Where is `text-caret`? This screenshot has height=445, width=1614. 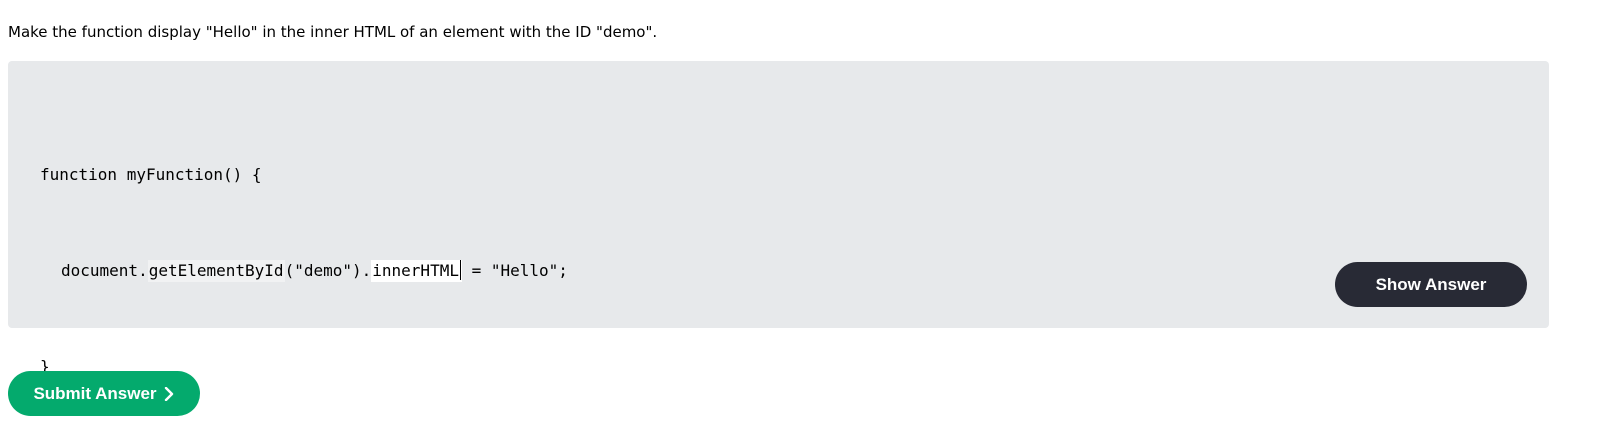
text-caret is located at coordinates (460, 270).